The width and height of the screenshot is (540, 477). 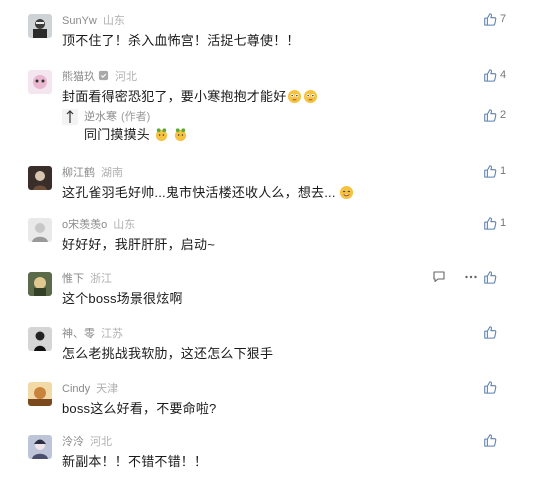 I want to click on comment-icon, so click(x=439, y=277).